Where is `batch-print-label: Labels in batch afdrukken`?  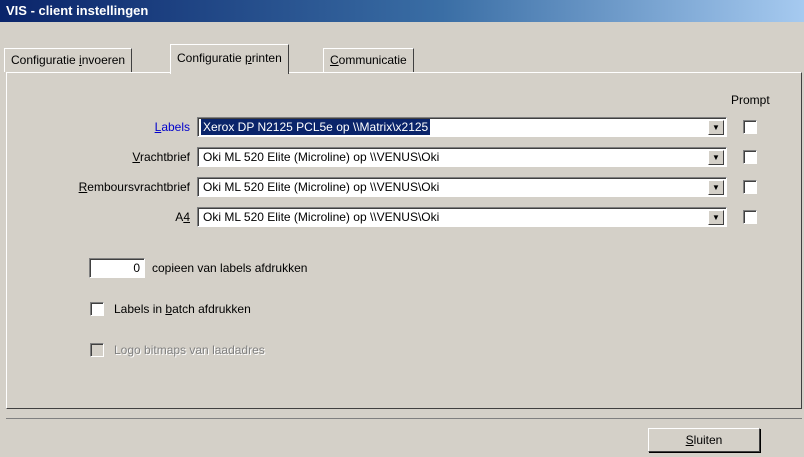 batch-print-label: Labels in batch afdrukken is located at coordinates (182, 309).